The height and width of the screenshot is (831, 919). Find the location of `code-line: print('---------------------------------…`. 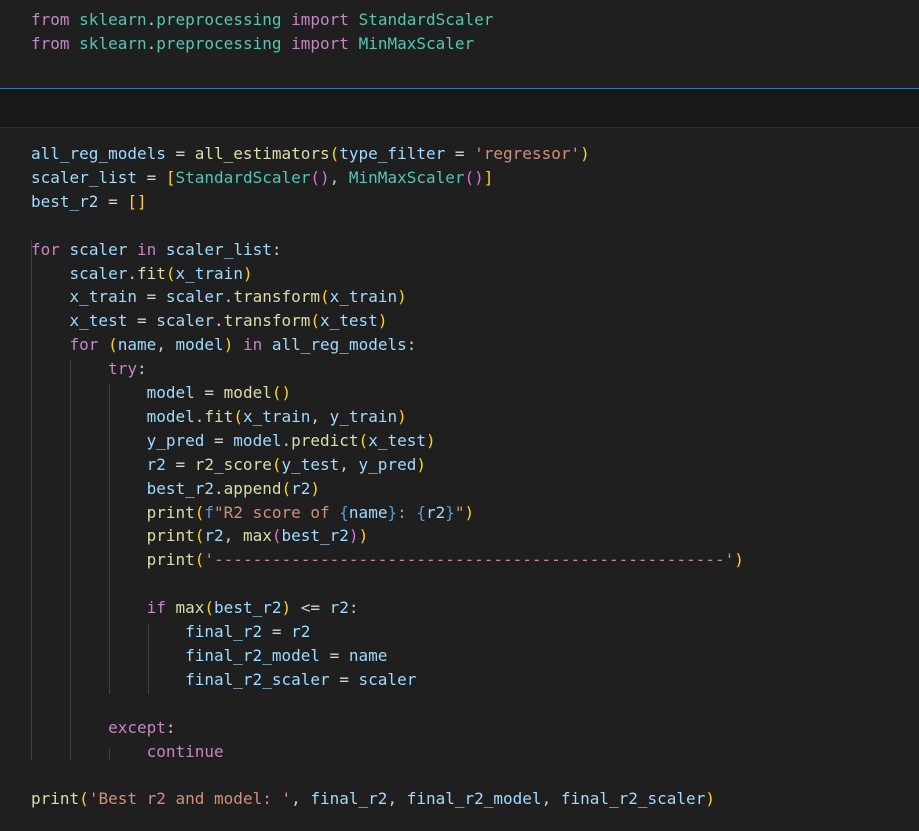

code-line: print('---------------------------------… is located at coordinates (387, 560).